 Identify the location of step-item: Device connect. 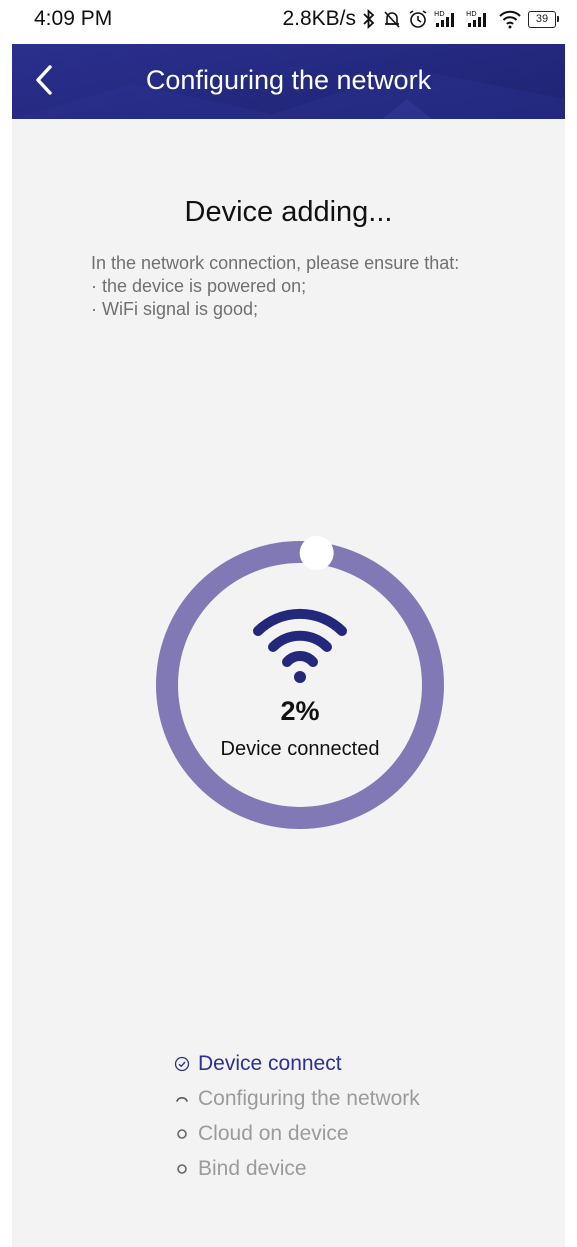
(297, 1063).